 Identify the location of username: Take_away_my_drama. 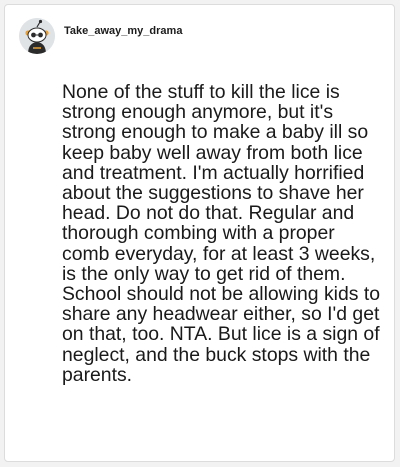
(123, 31).